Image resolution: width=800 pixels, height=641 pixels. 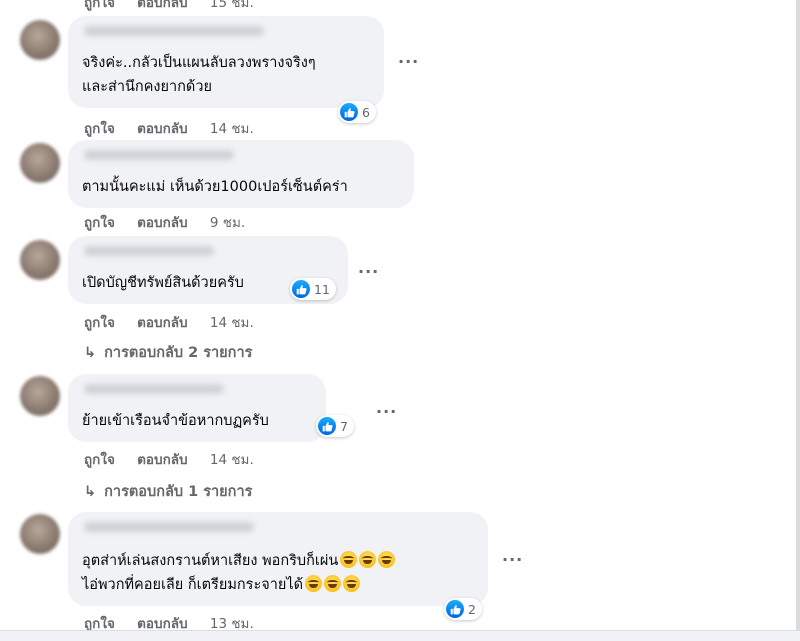 I want to click on comment-text-line: อุตส่าห์เล่นสงกรานต์หาเสียง พอกริบก็เผ่น, so click(x=239, y=561).